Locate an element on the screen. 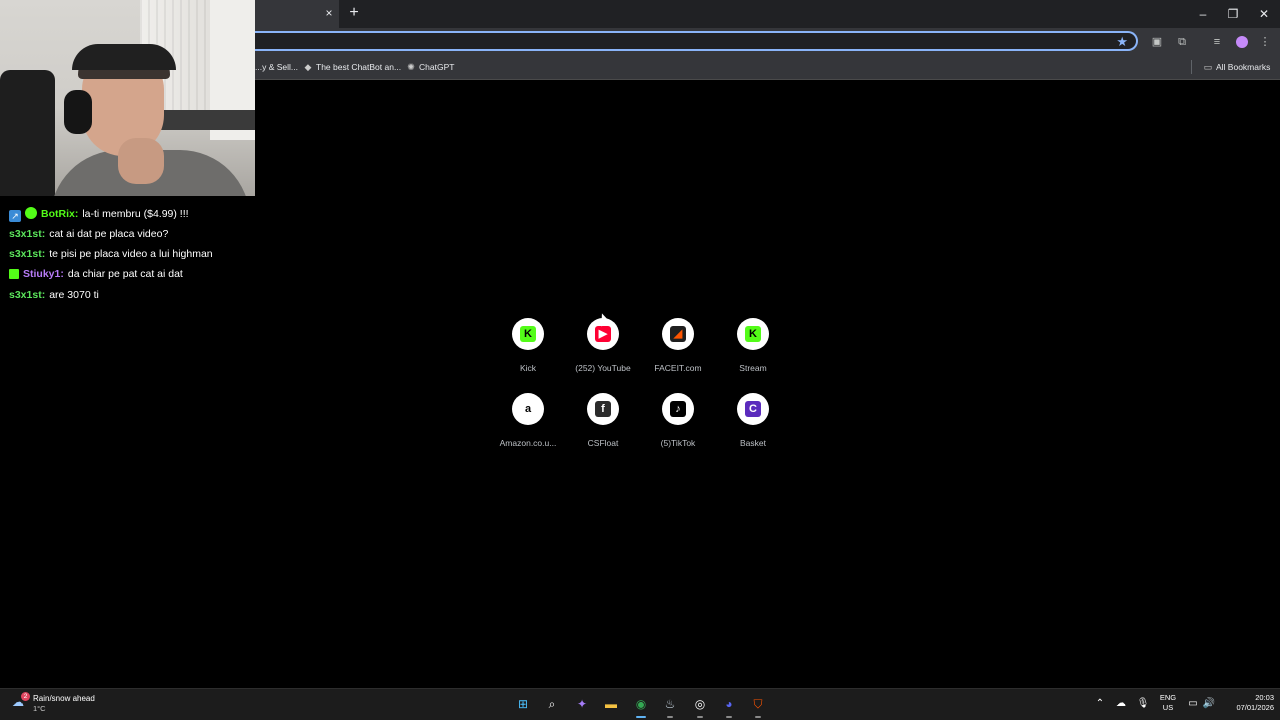  media-controls-icon: ≡ is located at coordinates (1217, 42).